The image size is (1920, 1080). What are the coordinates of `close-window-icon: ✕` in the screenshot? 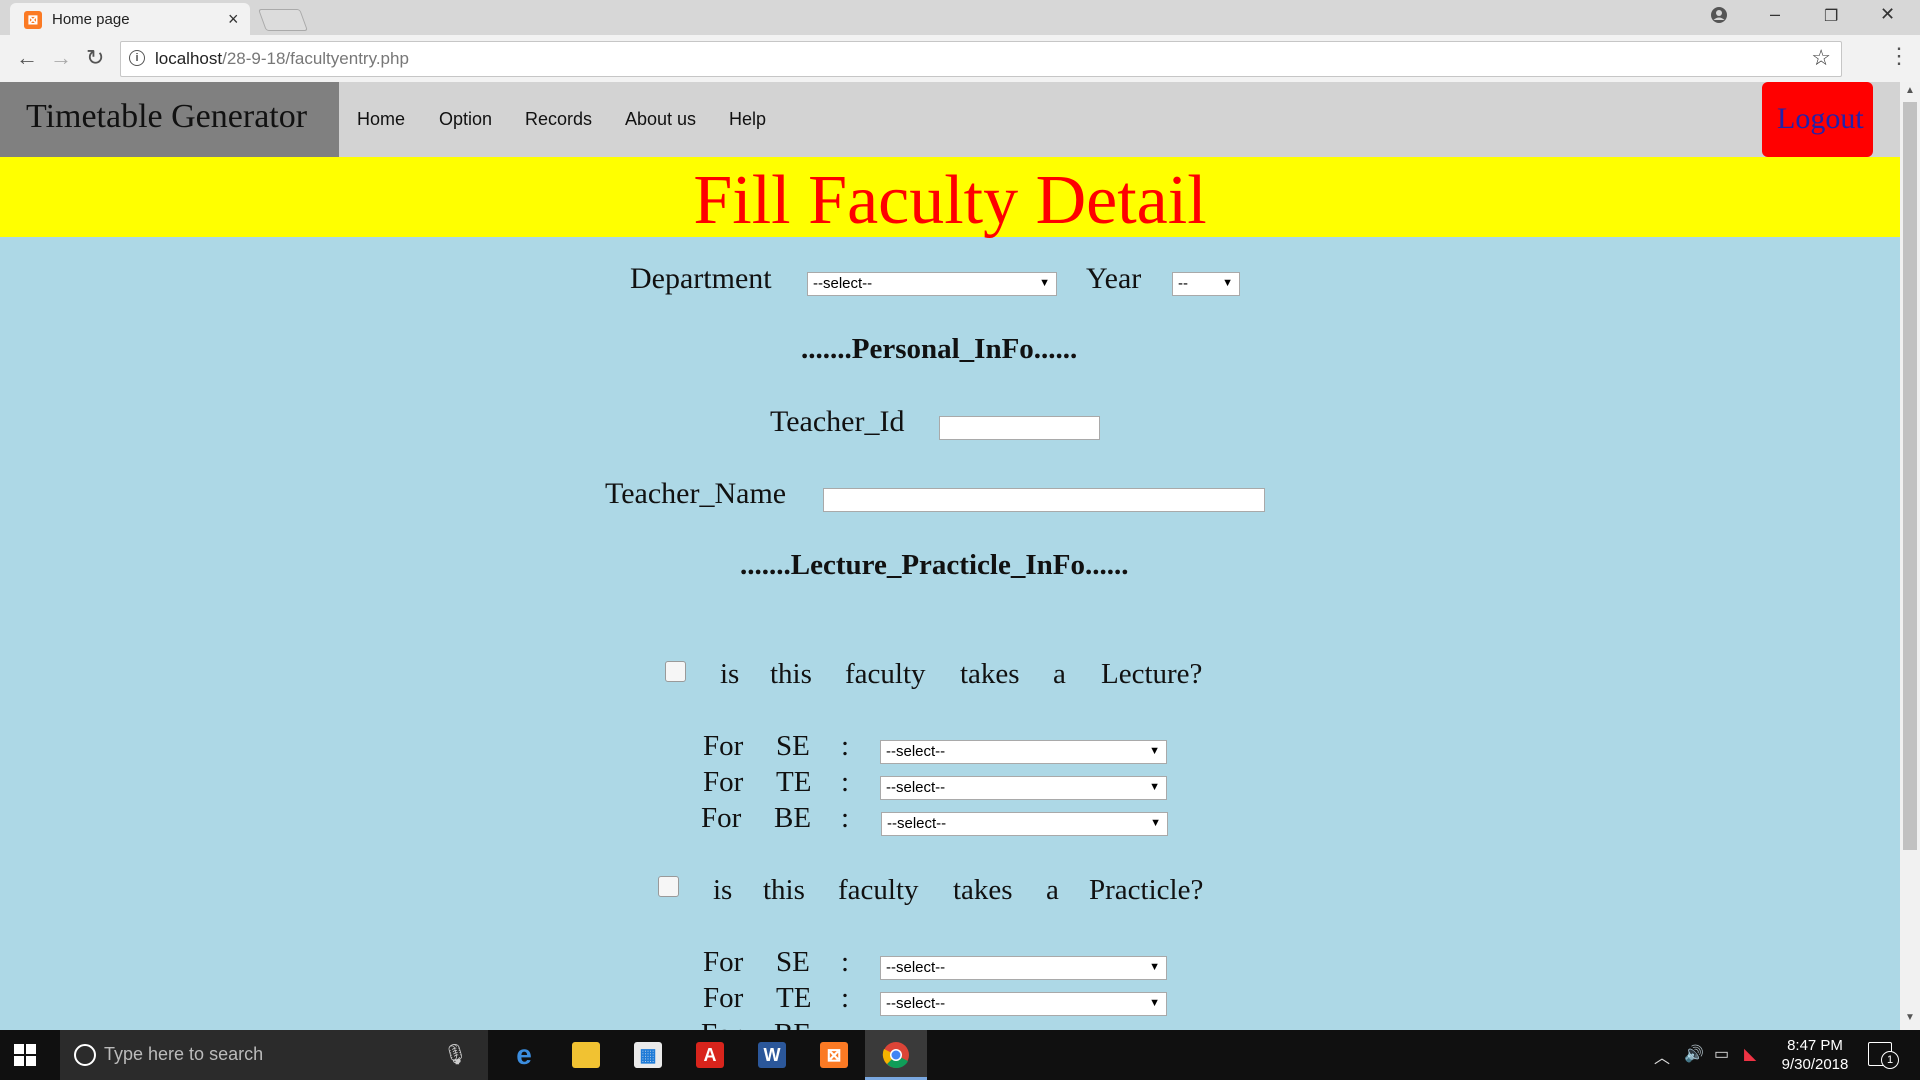 It's located at (1887, 14).